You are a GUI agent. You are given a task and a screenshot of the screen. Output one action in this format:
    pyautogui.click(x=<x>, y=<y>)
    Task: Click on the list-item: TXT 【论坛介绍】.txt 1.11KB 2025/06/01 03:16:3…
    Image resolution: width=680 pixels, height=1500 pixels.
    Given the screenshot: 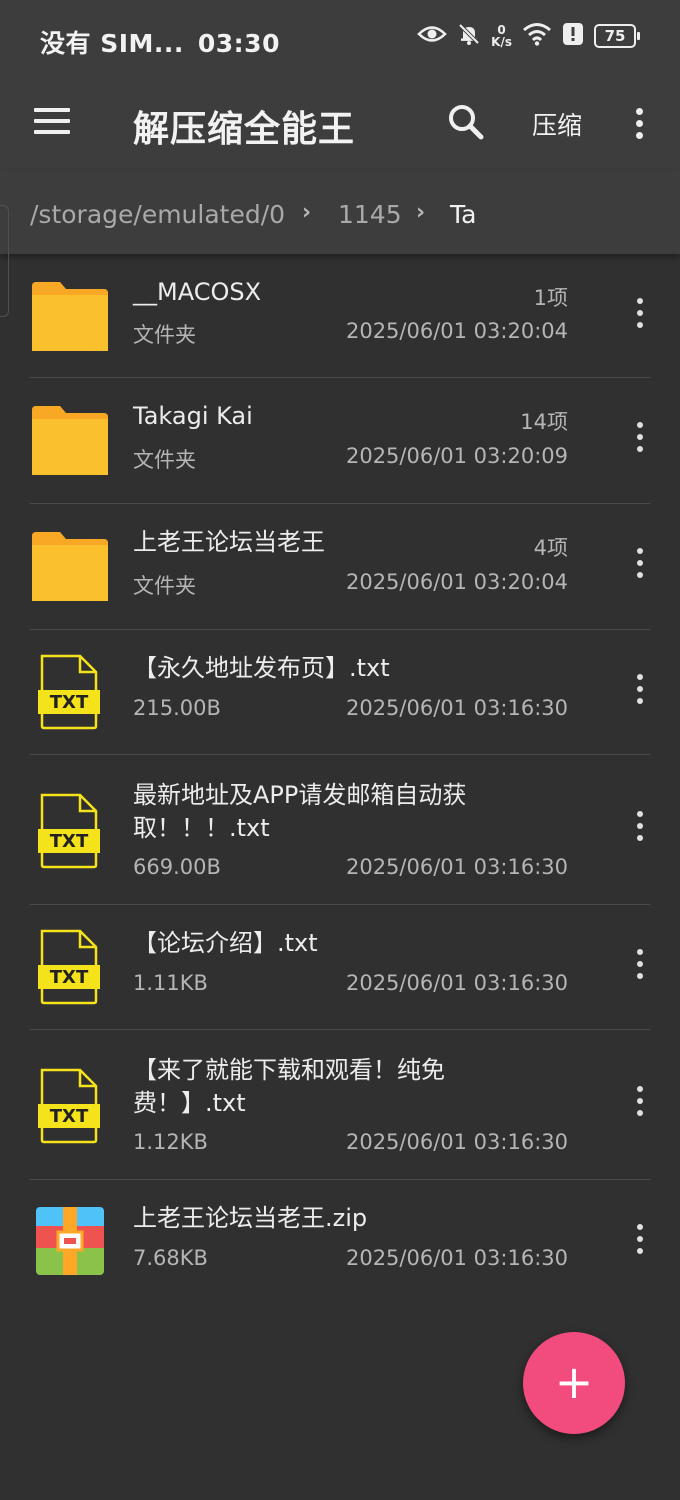 What is the action you would take?
    pyautogui.click(x=340, y=967)
    